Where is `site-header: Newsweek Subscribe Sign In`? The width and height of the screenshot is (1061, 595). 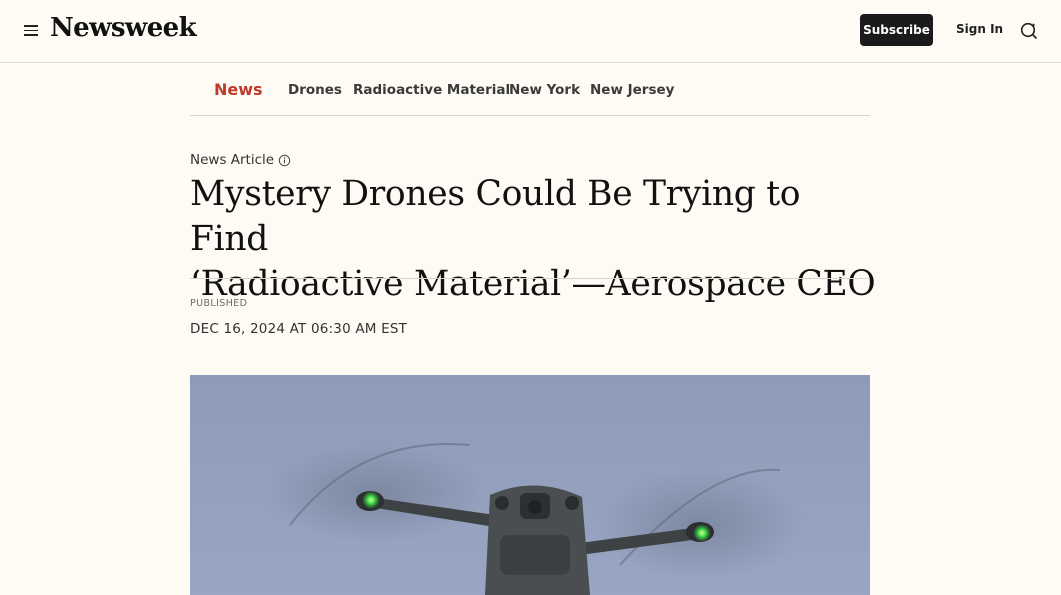
site-header: Newsweek Subscribe Sign In is located at coordinates (530, 31).